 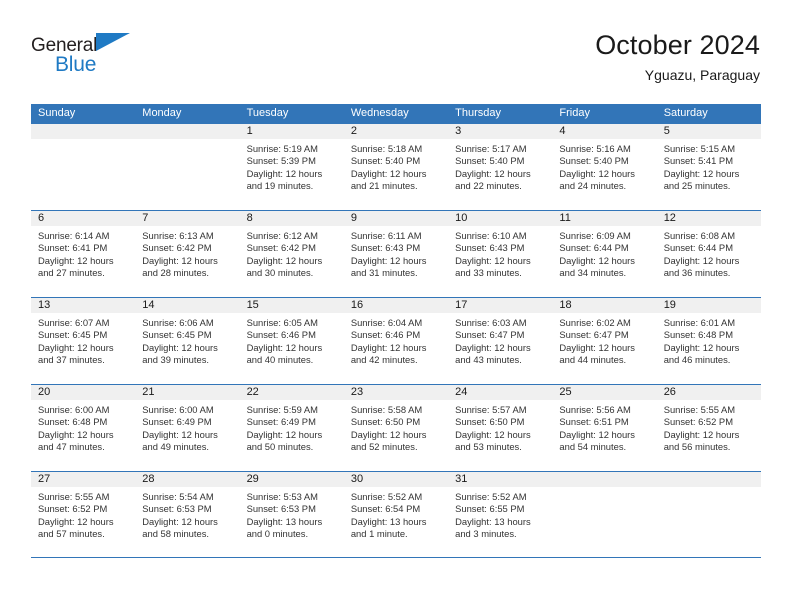 What do you see at coordinates (594, 335) in the screenshot?
I see `sunset-text: Sunset: 6:47 PM` at bounding box center [594, 335].